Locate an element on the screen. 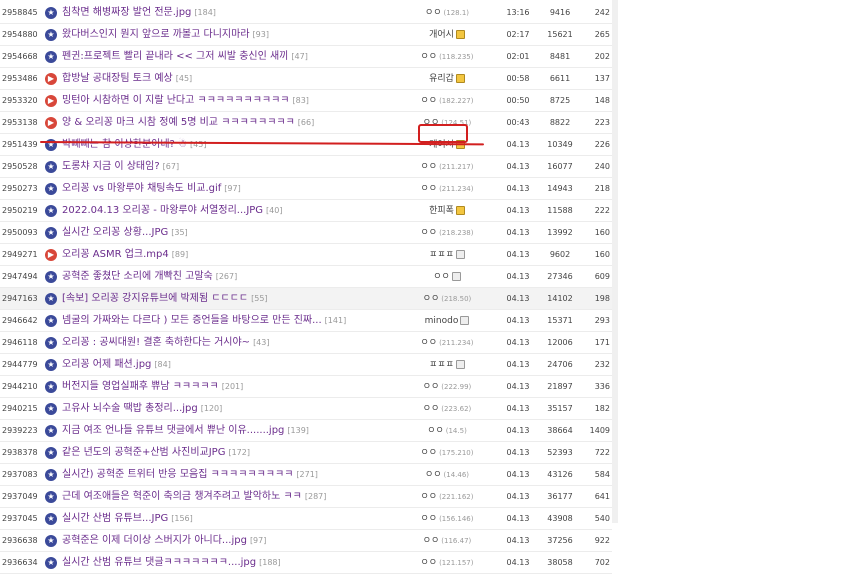 The image size is (850, 574). post-title-link: 고유사 뇌수술 땍밥 총정리...jpg [120] is located at coordinates (232, 409).